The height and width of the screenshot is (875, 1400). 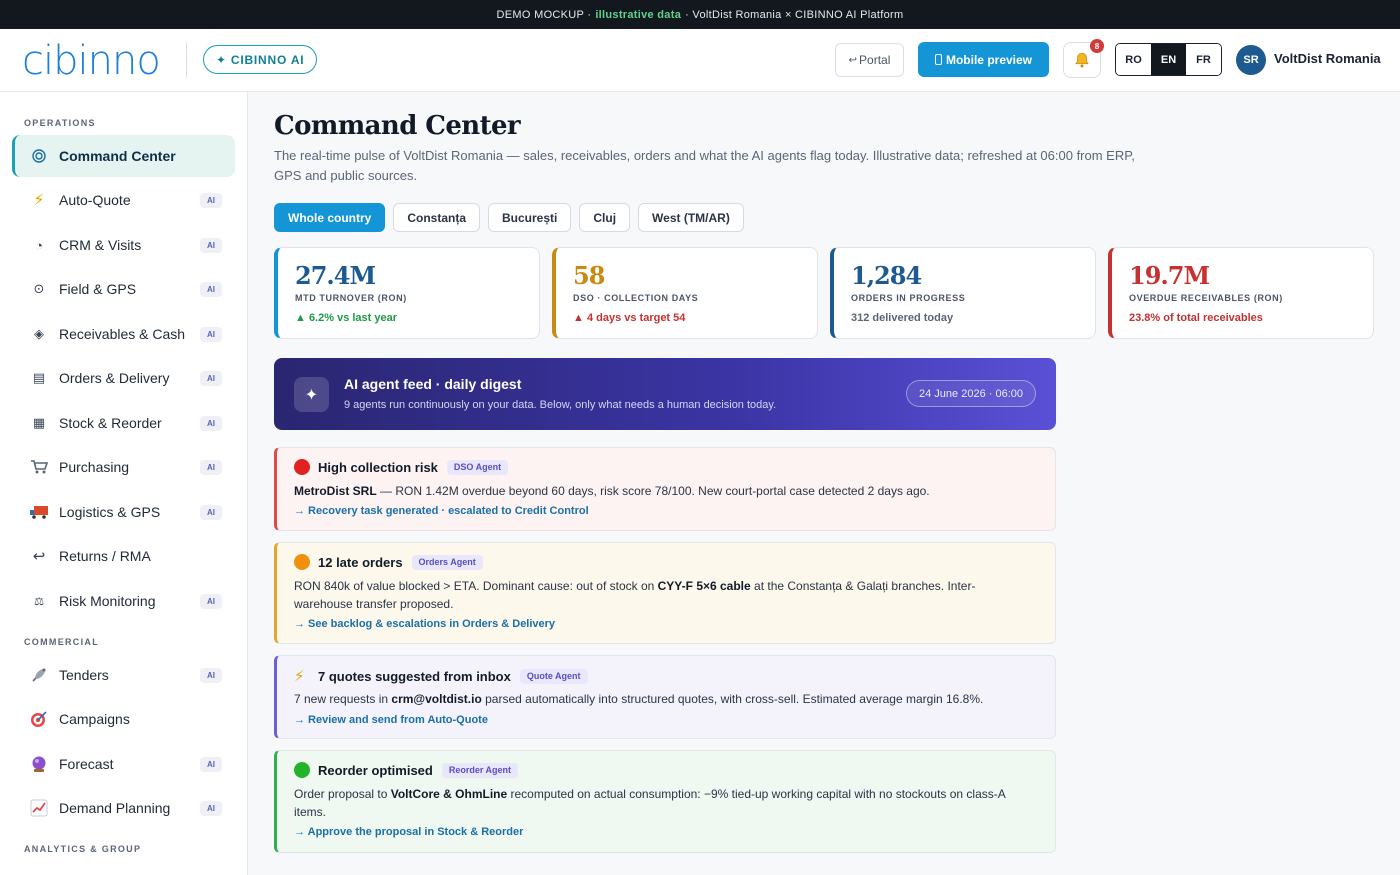 I want to click on company-name: VoltDist Romania, so click(x=1327, y=58).